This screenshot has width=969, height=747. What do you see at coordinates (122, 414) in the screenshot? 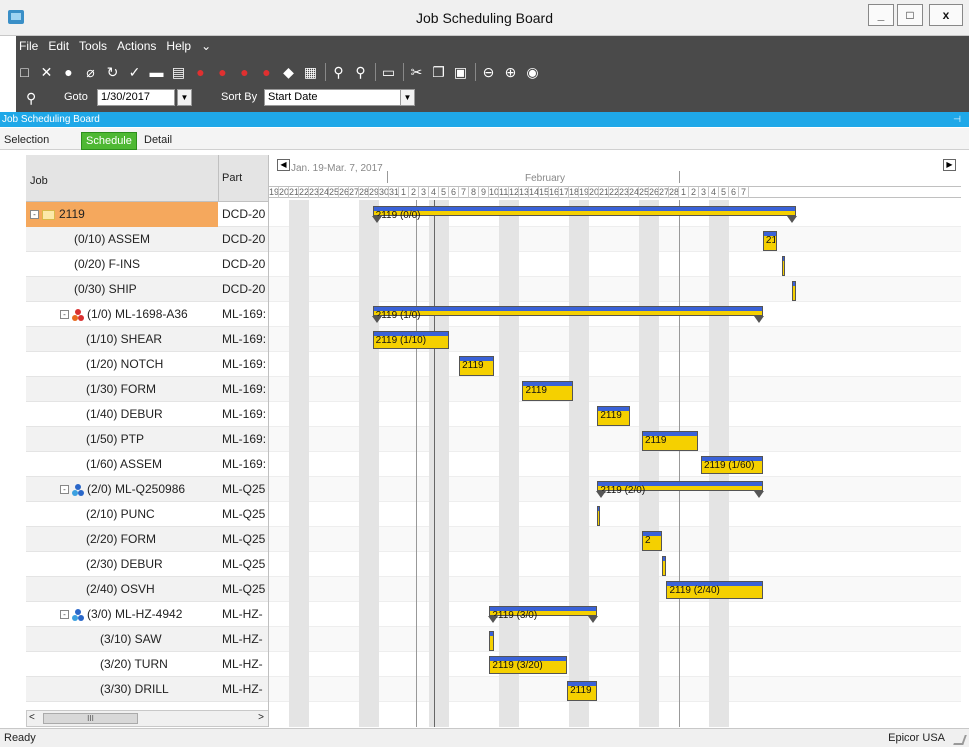
I see `job-cell: (1/40) DEBUR` at bounding box center [122, 414].